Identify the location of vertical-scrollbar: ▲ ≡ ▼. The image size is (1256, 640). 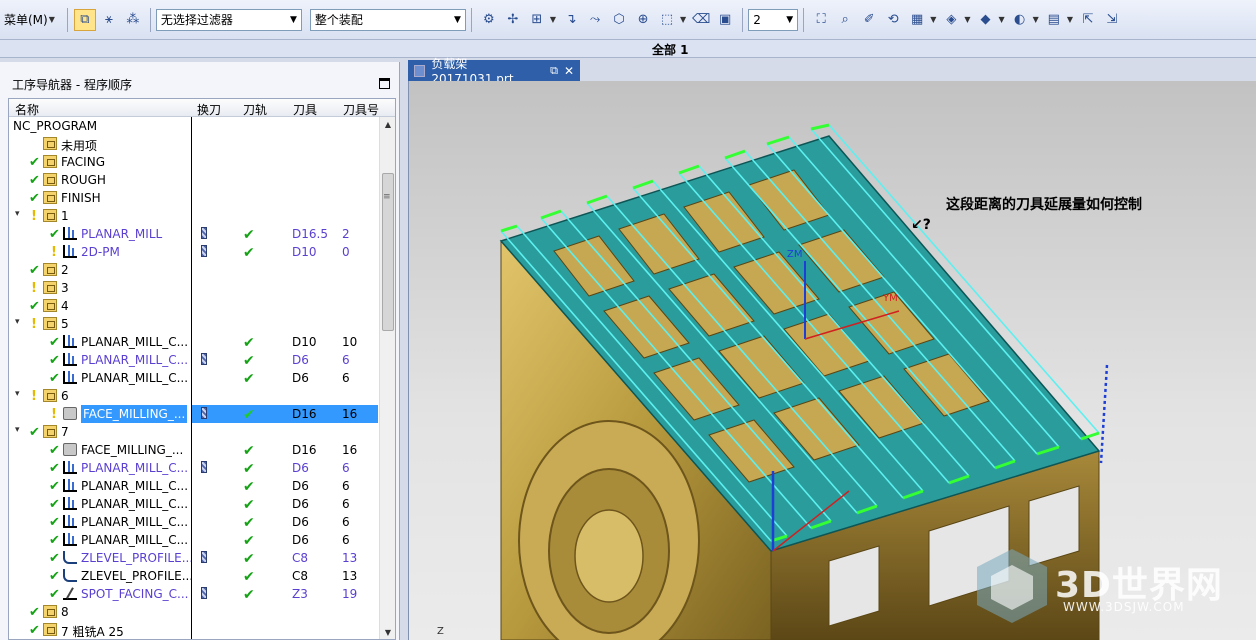
(387, 378).